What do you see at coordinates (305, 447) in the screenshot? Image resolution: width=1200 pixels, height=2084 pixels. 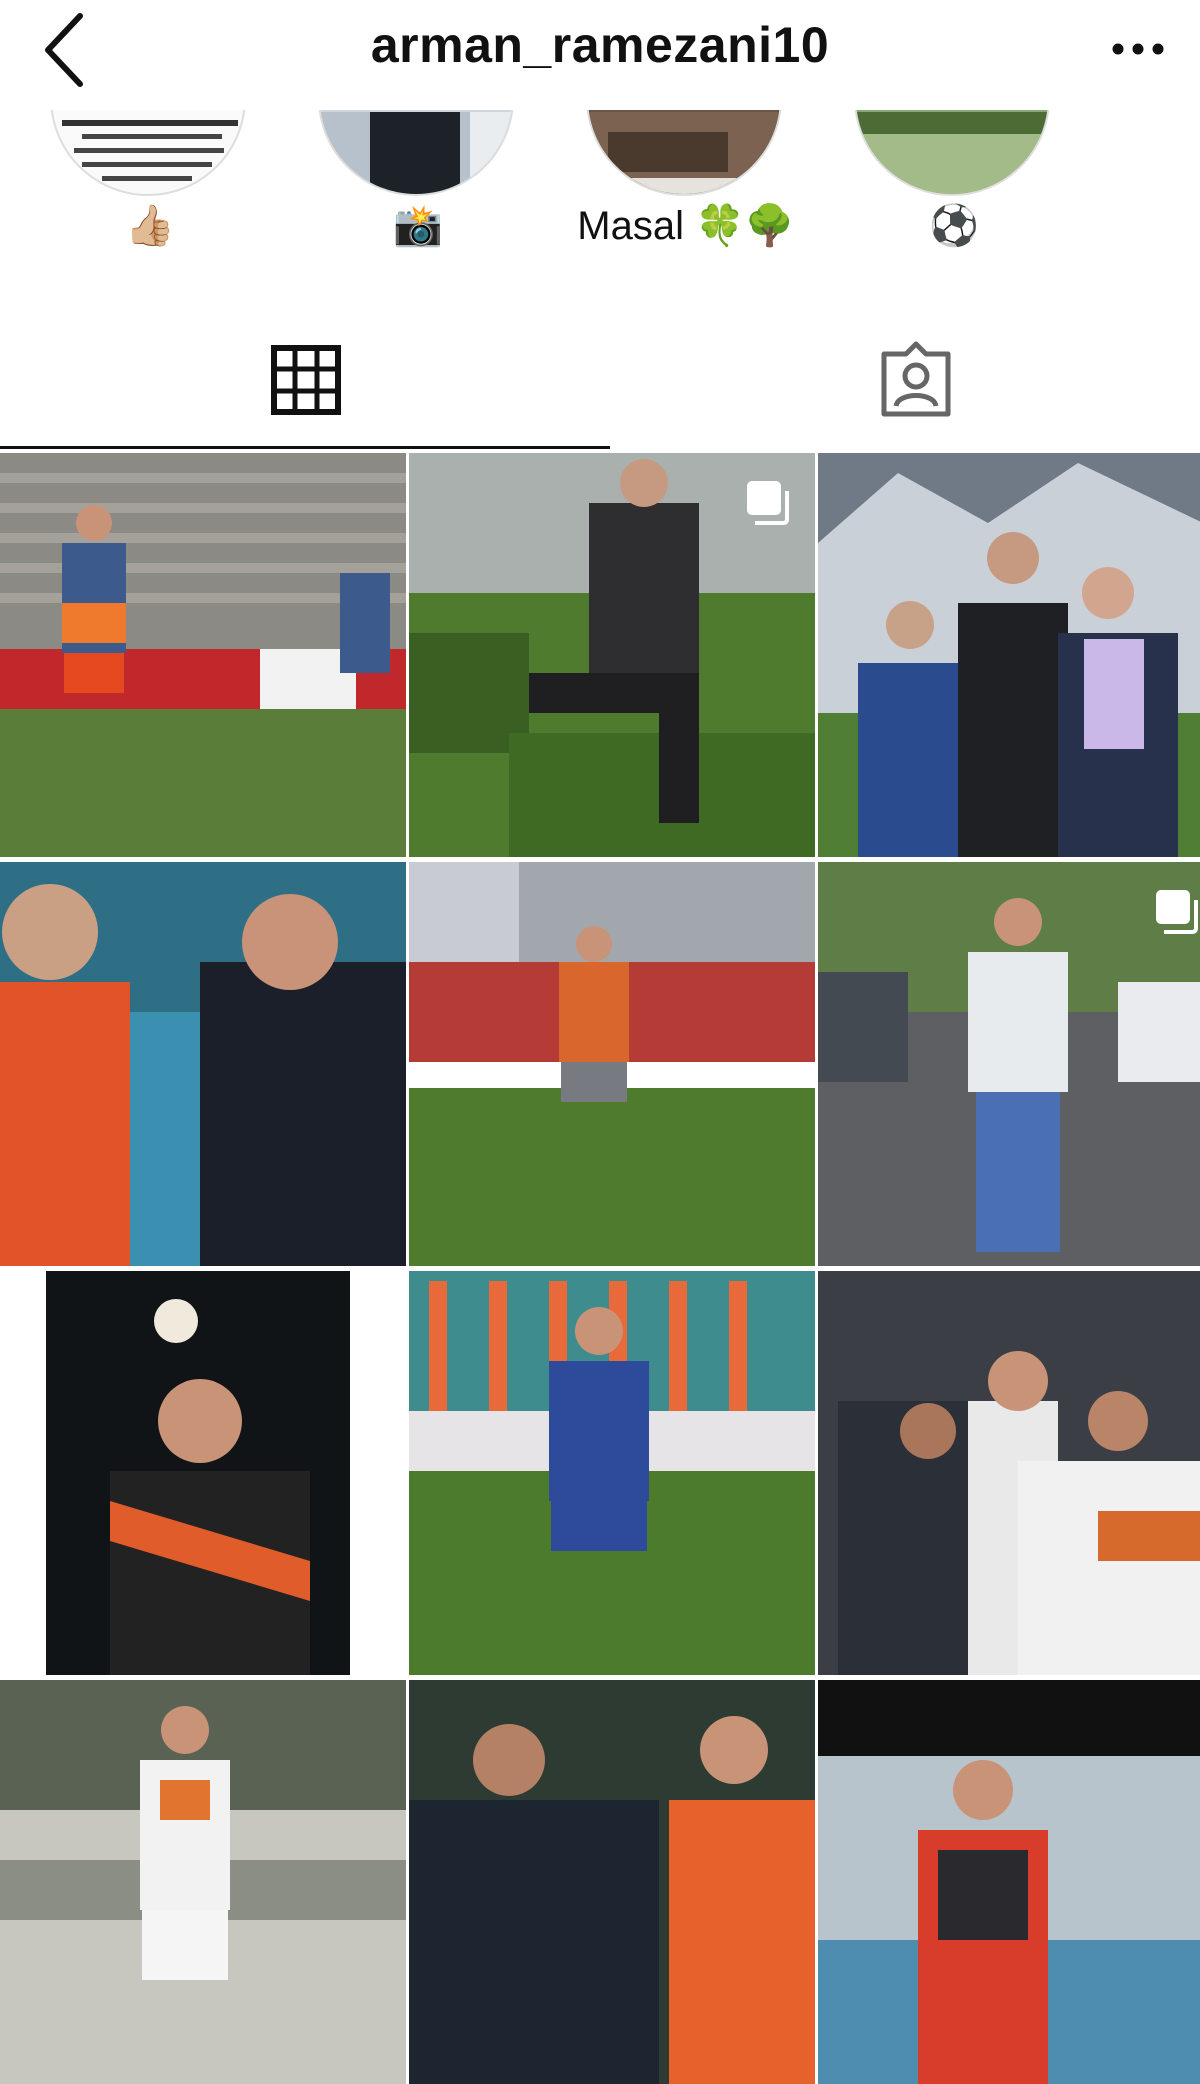 I see `active-tab-indicator` at bounding box center [305, 447].